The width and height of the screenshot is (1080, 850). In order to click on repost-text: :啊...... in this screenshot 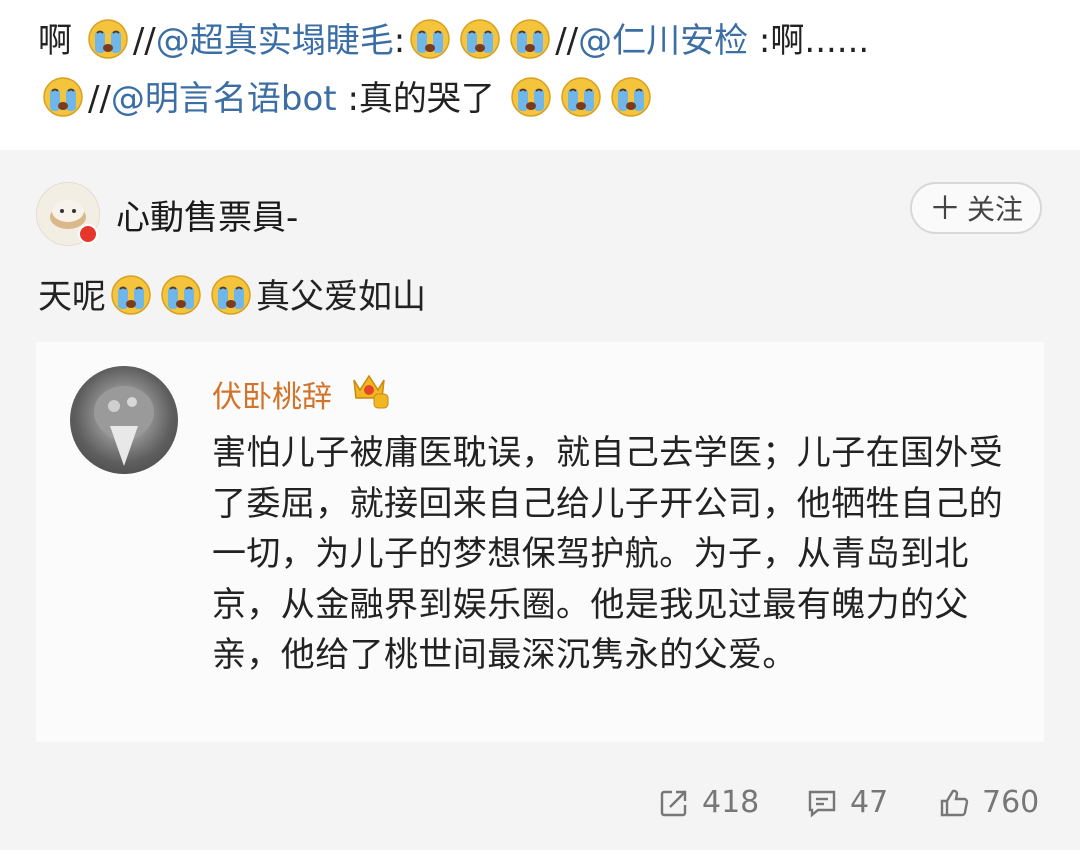, I will do `click(809, 41)`.